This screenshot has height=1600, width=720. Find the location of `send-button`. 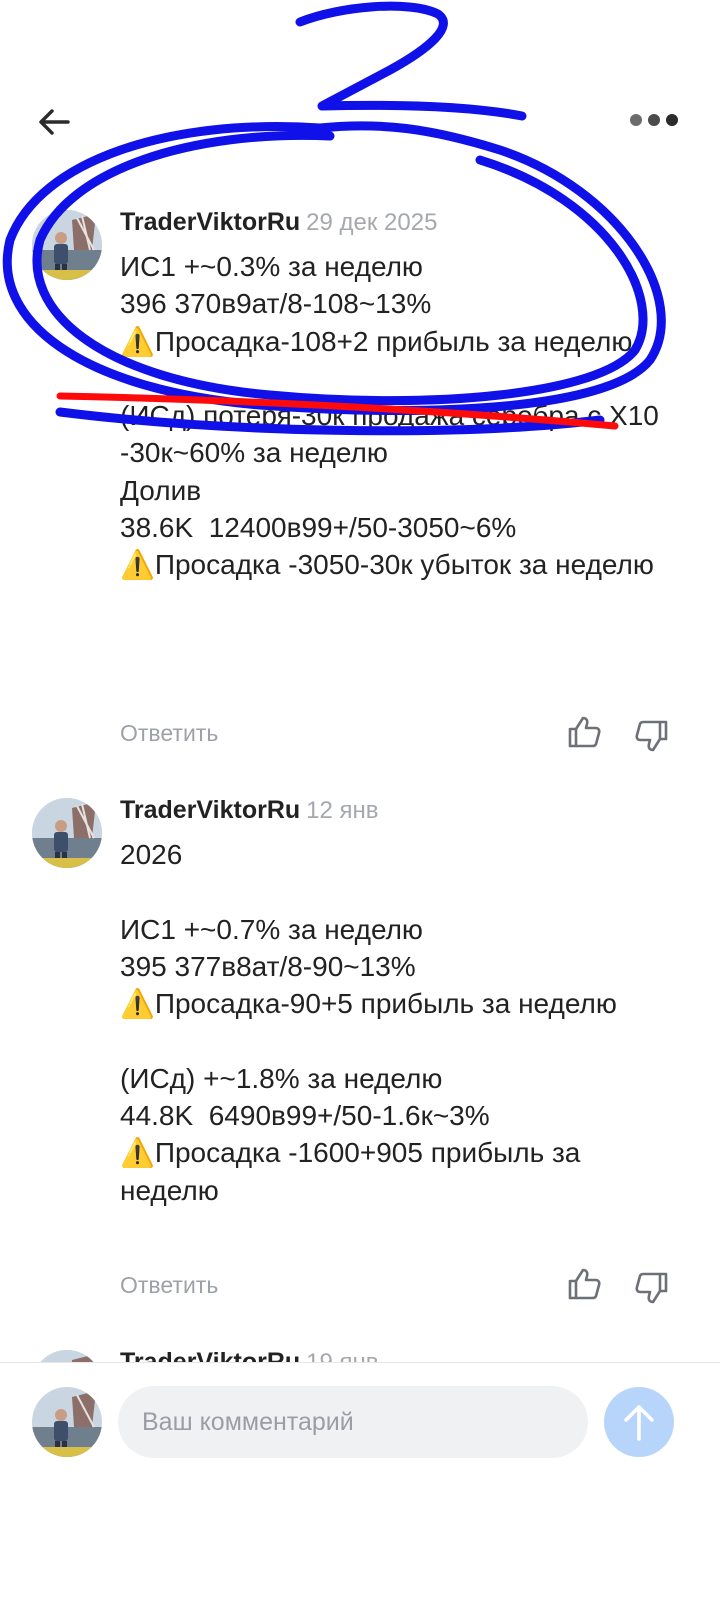

send-button is located at coordinates (639, 1422).